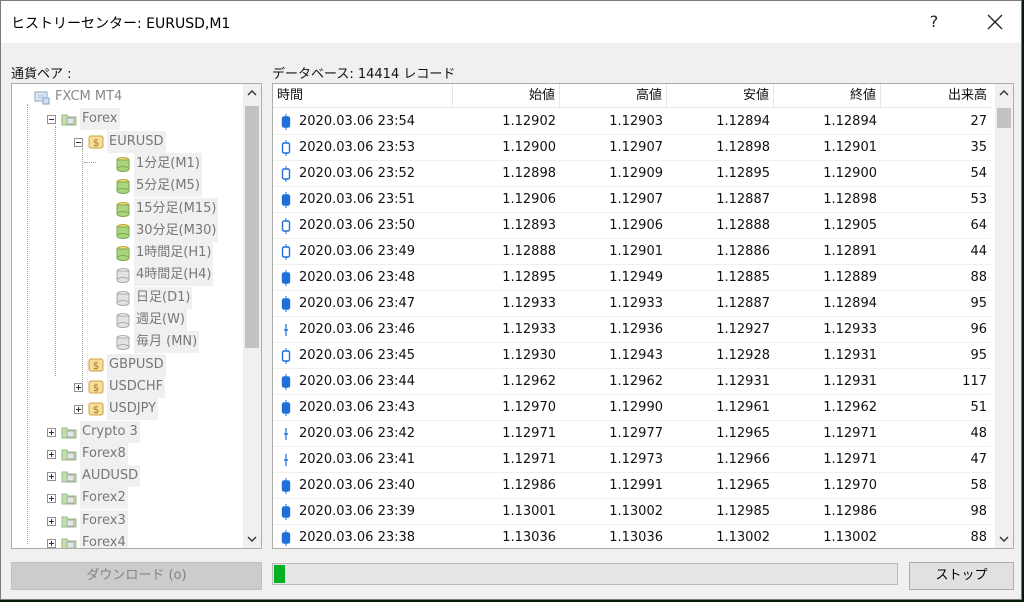 The width and height of the screenshot is (1024, 602). Describe the element at coordinates (934, 22) in the screenshot. I see `help-button: ?` at that location.